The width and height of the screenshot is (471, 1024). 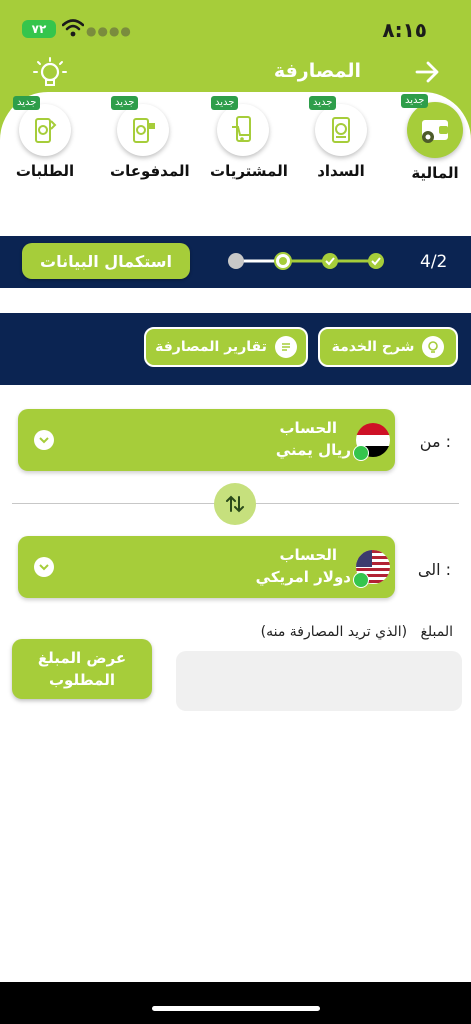 I want to click on home-bar, so click(x=235, y=1003).